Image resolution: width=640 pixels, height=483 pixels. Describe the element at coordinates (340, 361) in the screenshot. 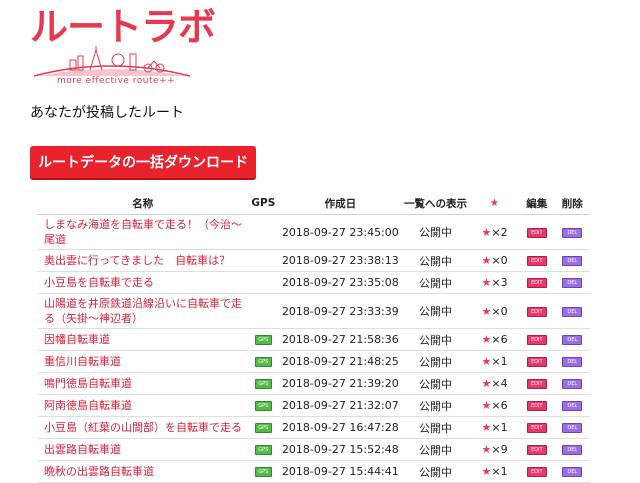

I see `route-date: 2018-09-27 21:48:25` at that location.